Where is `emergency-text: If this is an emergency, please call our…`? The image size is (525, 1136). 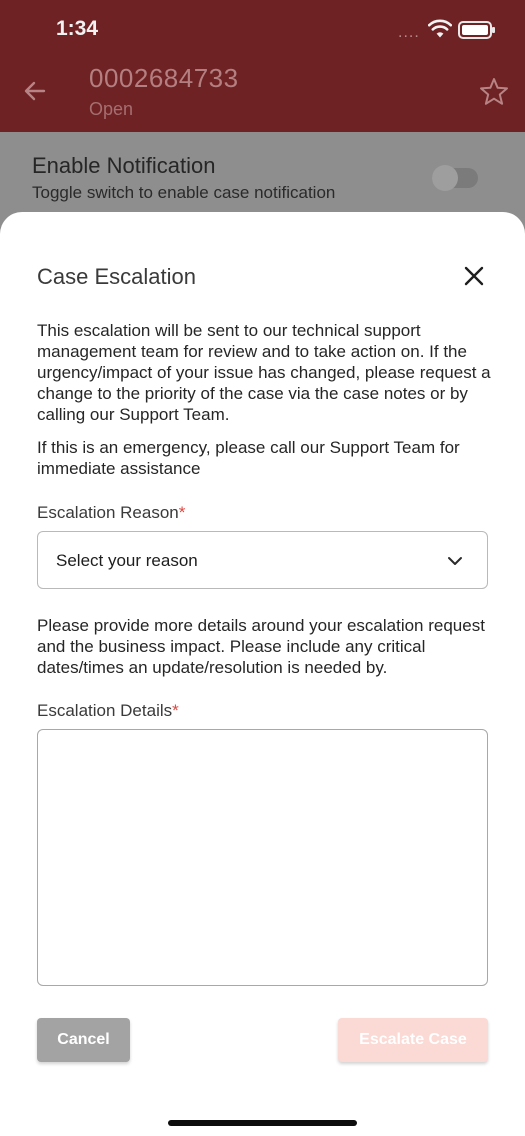 emergency-text: If this is an emergency, please call our… is located at coordinates (248, 458).